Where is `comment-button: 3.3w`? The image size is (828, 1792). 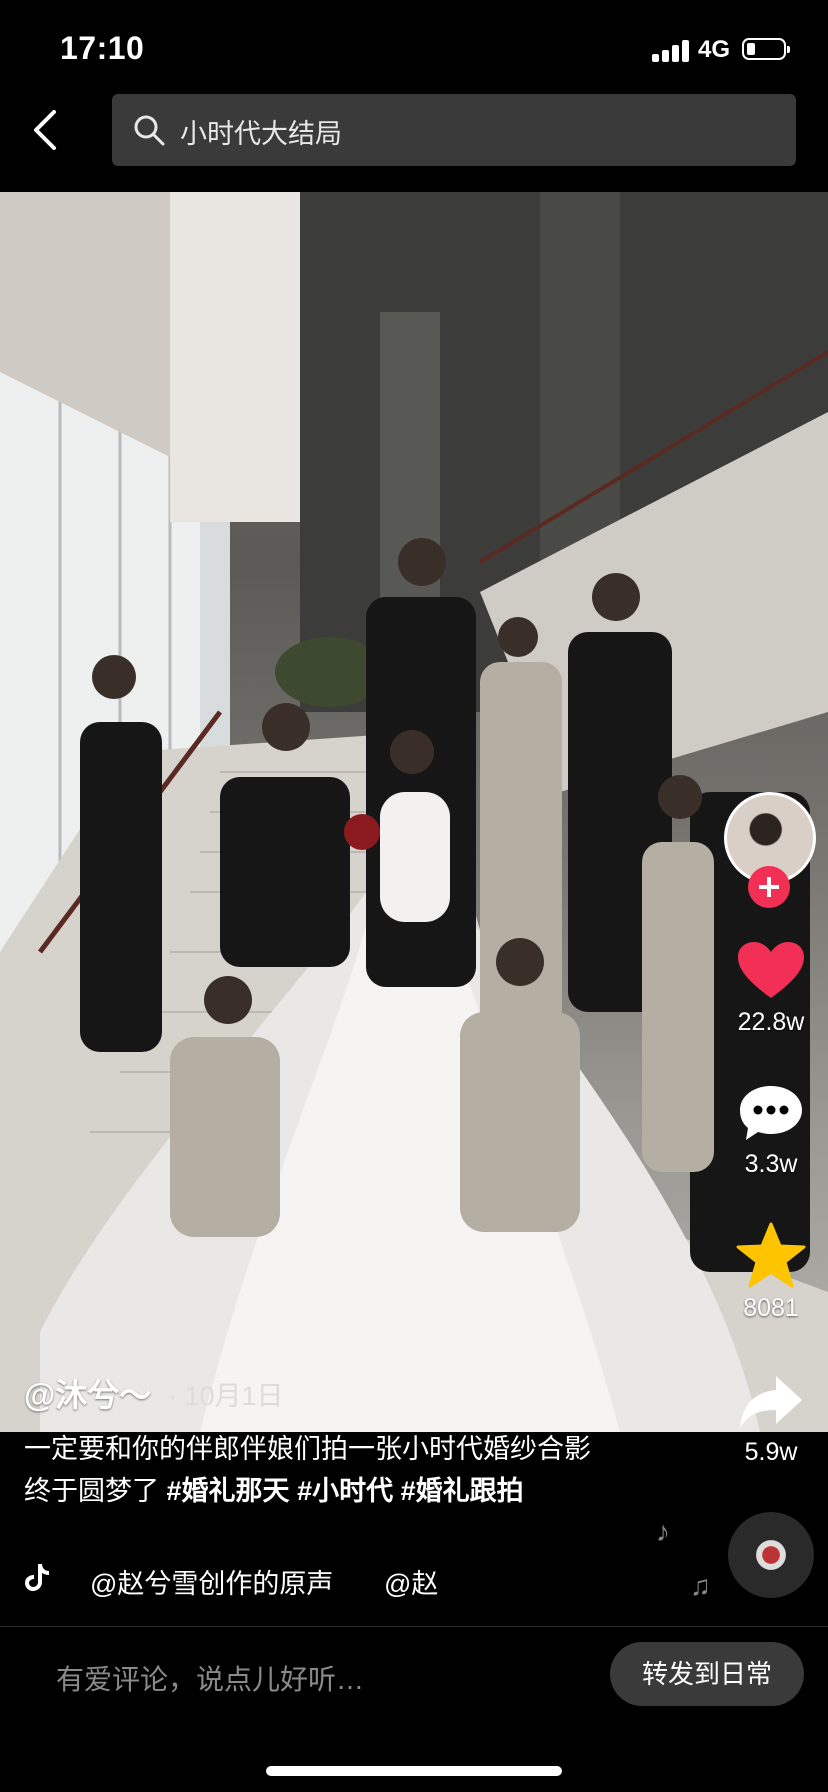
comment-button: 3.3w is located at coordinates (771, 1130).